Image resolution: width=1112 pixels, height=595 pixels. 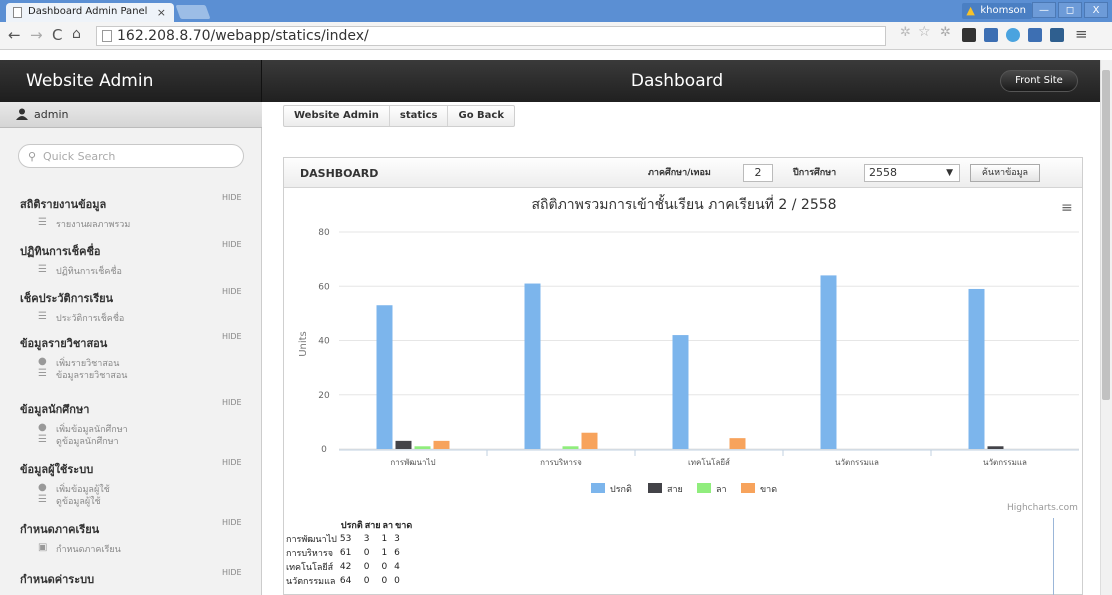 What do you see at coordinates (161, 12) in the screenshot?
I see `close-tab-icon: ×` at bounding box center [161, 12].